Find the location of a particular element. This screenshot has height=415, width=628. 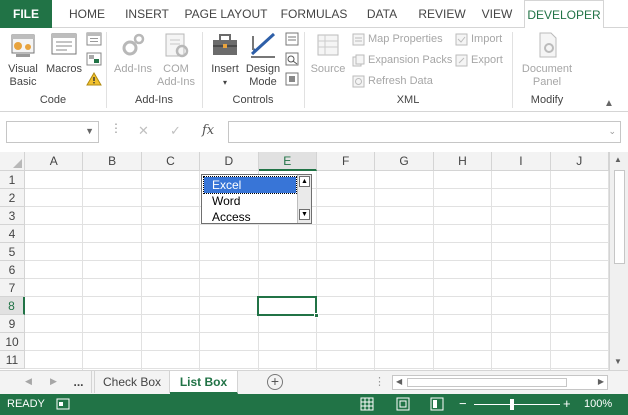

tab-view: VIEW is located at coordinates (497, 14).